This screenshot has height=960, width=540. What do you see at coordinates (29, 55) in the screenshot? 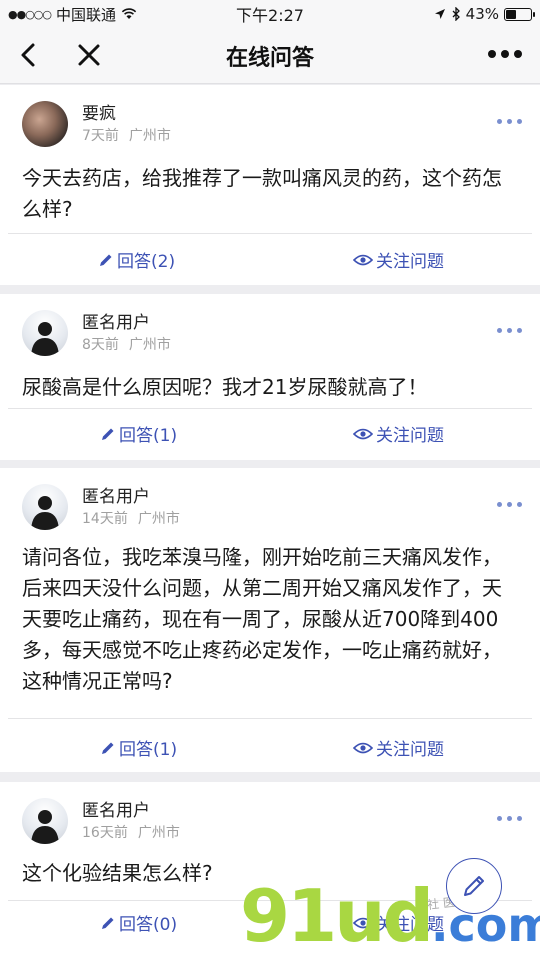
I see `back-arrow-icon` at bounding box center [29, 55].